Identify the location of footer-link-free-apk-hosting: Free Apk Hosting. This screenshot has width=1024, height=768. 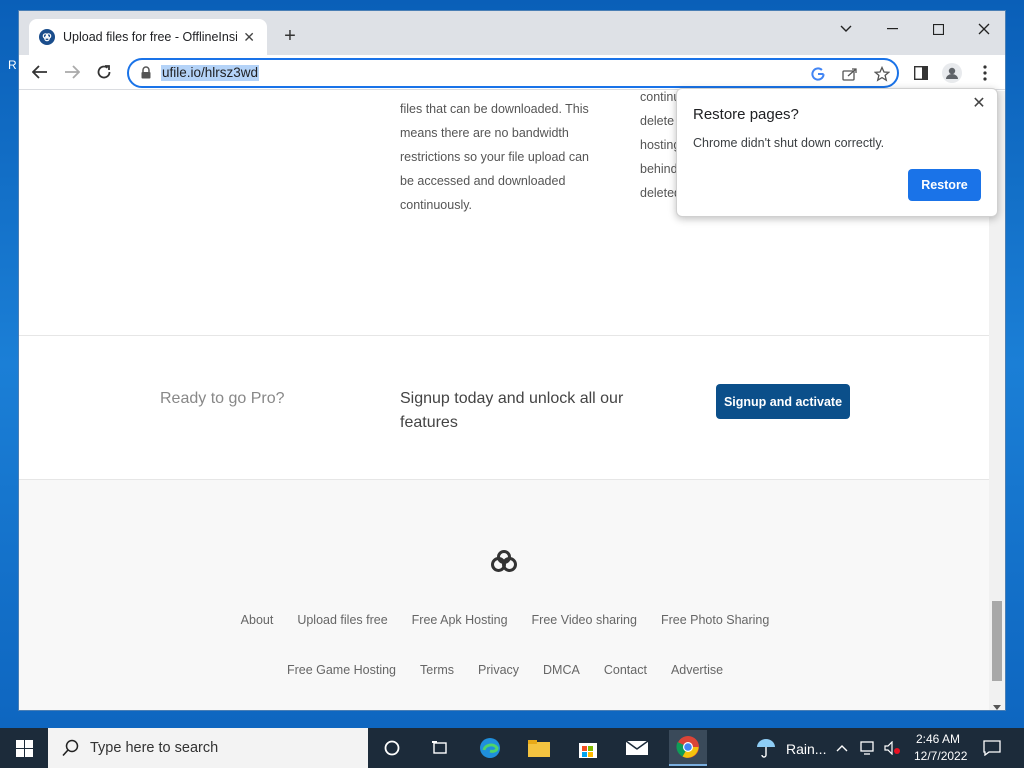
(460, 620).